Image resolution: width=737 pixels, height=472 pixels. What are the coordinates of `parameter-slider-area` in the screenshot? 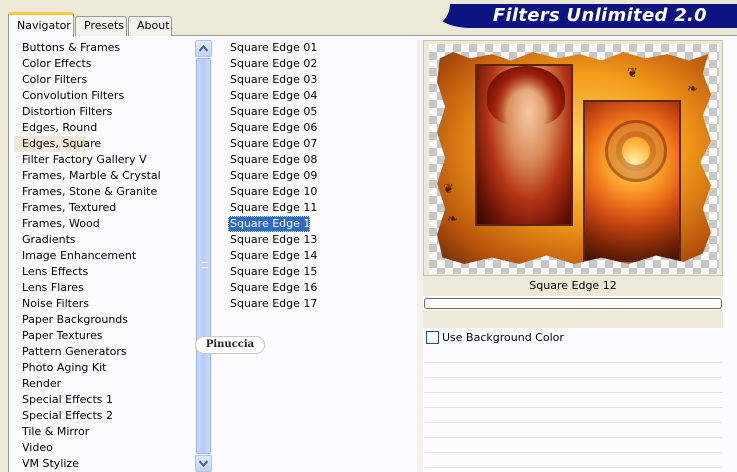 It's located at (573, 408).